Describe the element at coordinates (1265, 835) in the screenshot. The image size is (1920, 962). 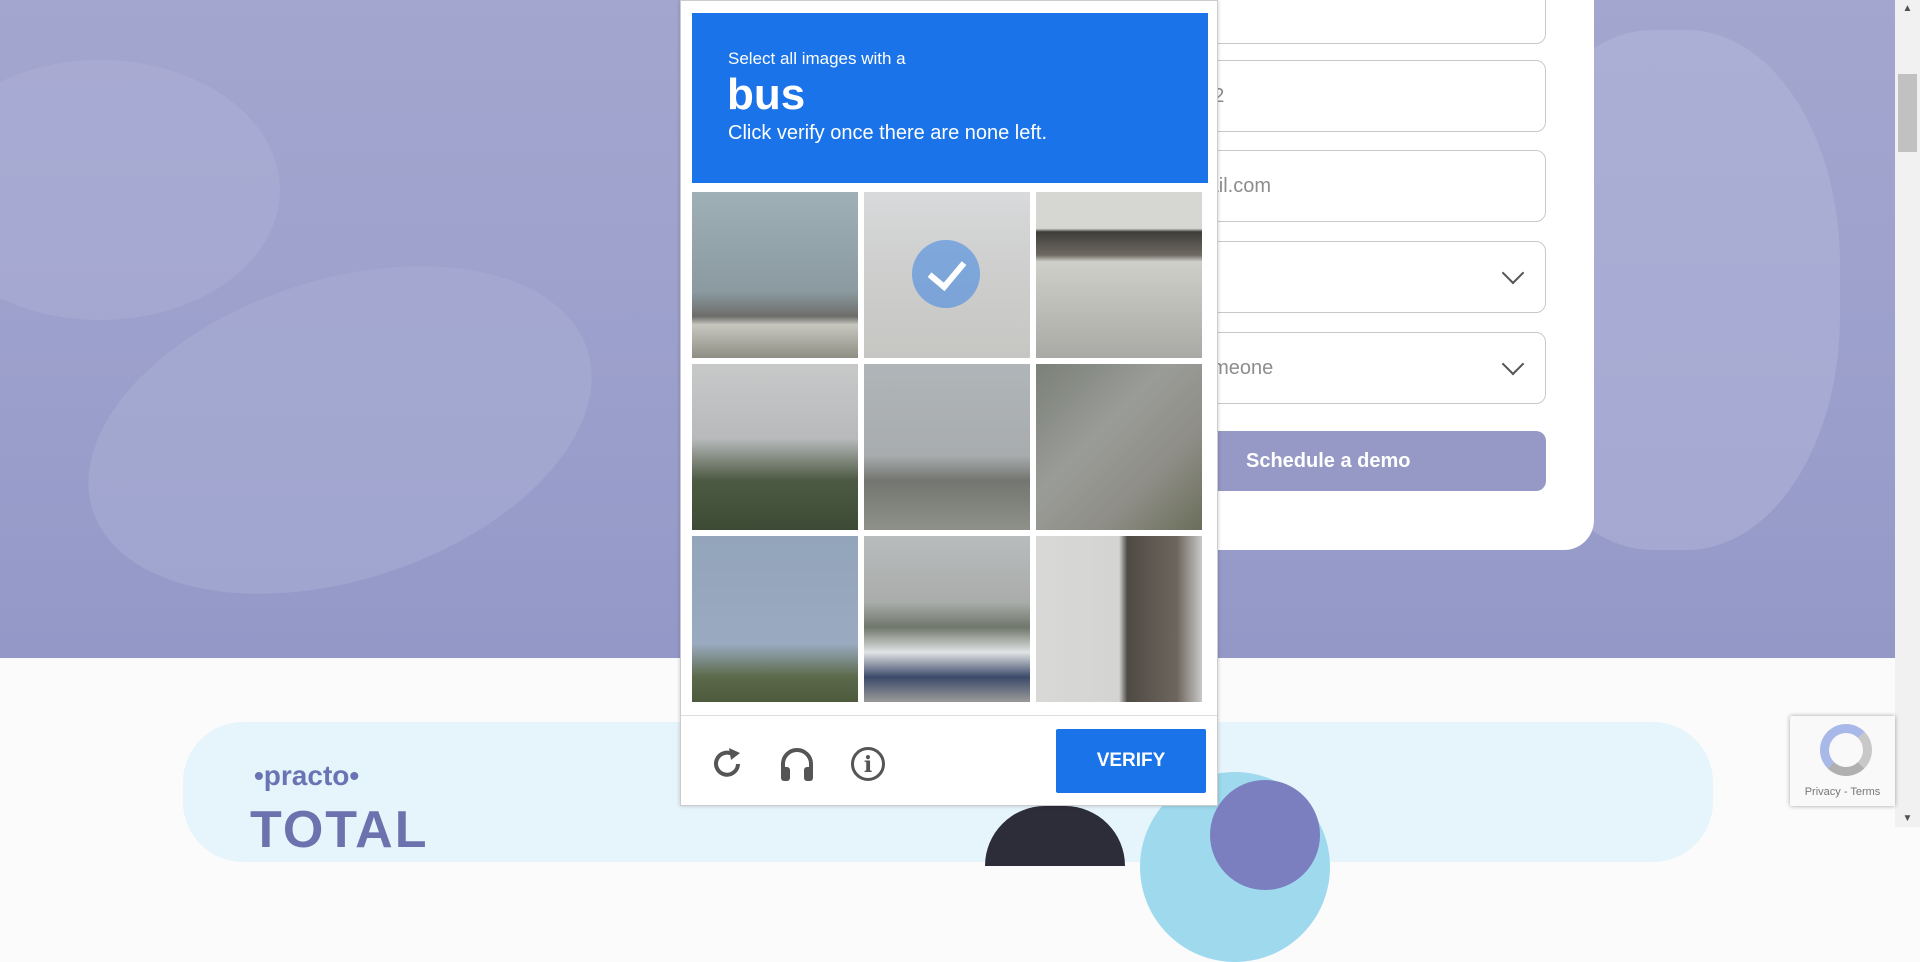
I see `promo-rocket-icon` at that location.